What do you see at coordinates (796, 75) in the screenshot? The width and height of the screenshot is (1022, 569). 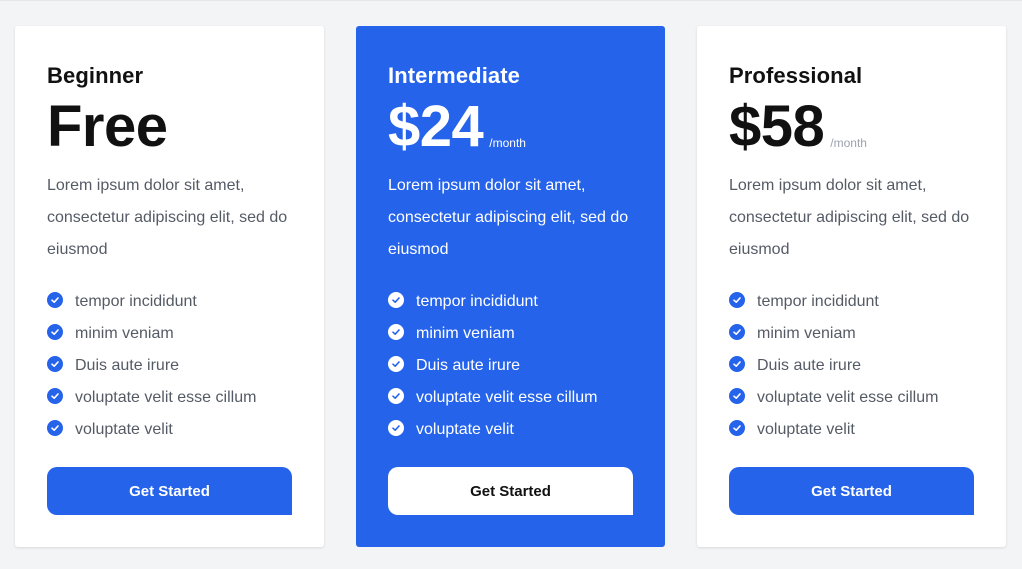 I see `plan-name: Professional` at bounding box center [796, 75].